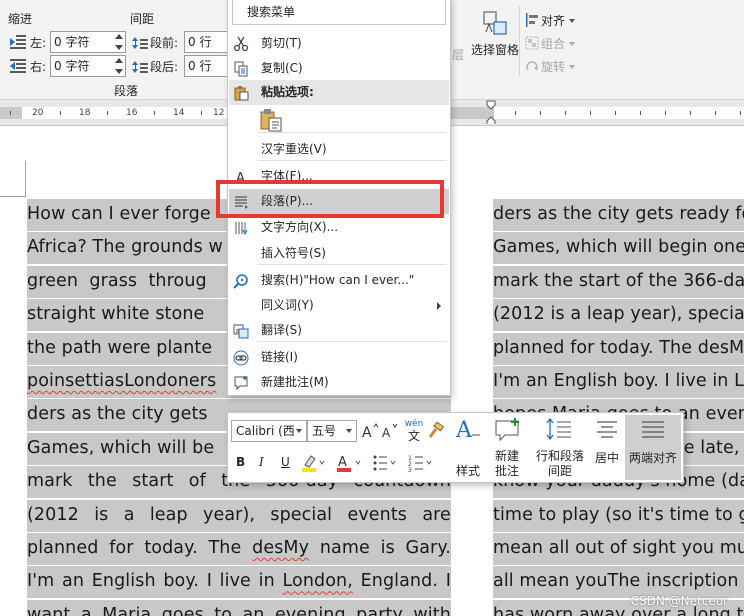 This screenshot has width=744, height=616. Describe the element at coordinates (261, 462) in the screenshot. I see `italic-button: I` at that location.